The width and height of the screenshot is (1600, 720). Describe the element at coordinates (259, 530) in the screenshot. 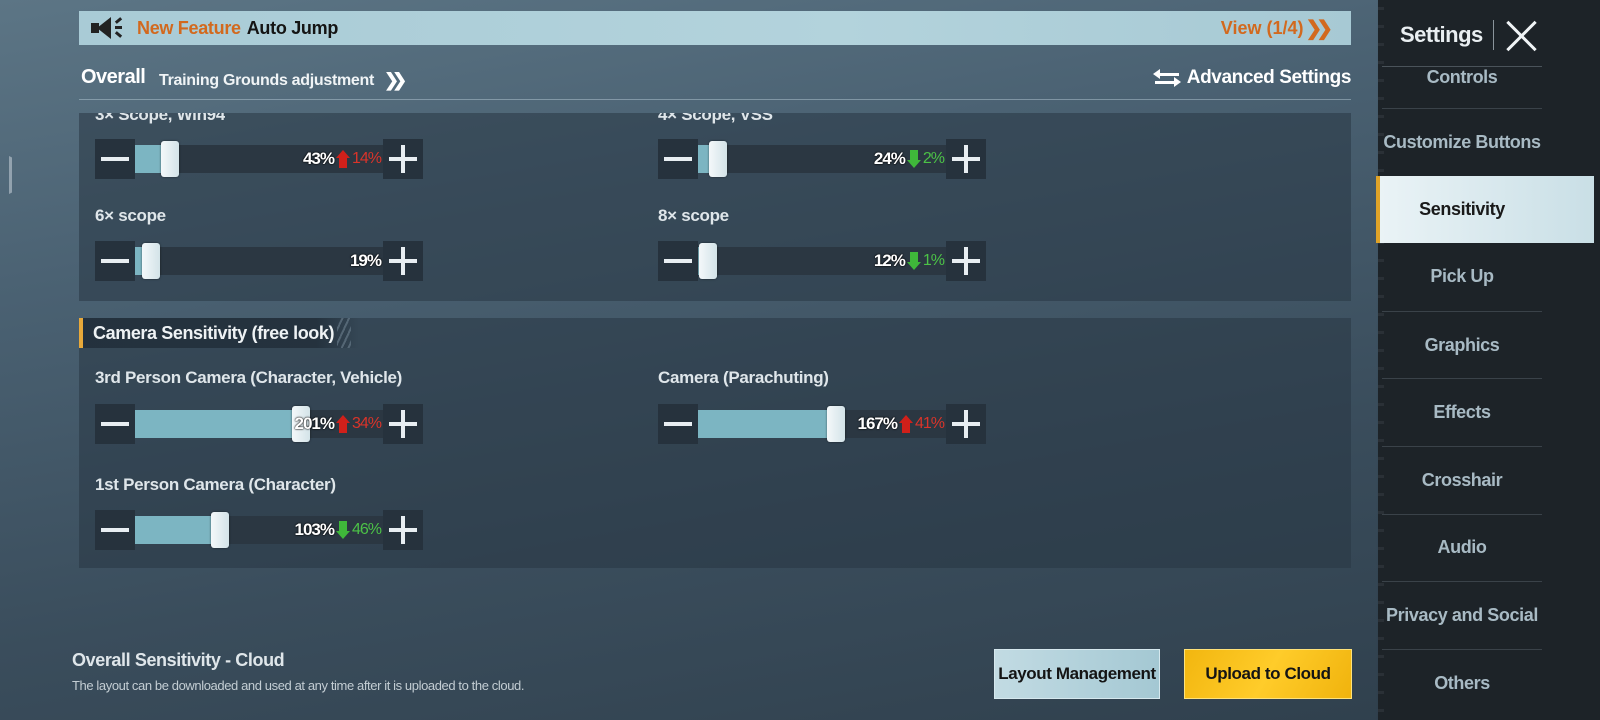

I see `slider-1st-person-camera: 103% 46%` at that location.